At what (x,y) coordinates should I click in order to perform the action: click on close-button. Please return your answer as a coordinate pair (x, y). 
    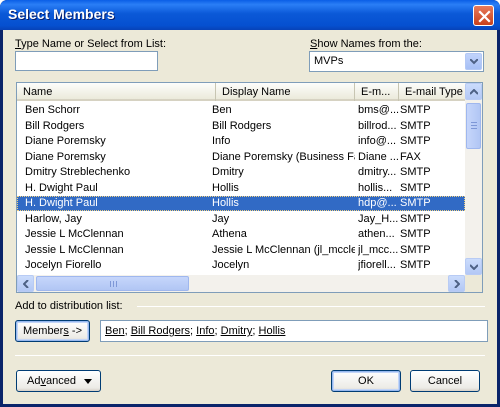
    Looking at the image, I should click on (483, 15).